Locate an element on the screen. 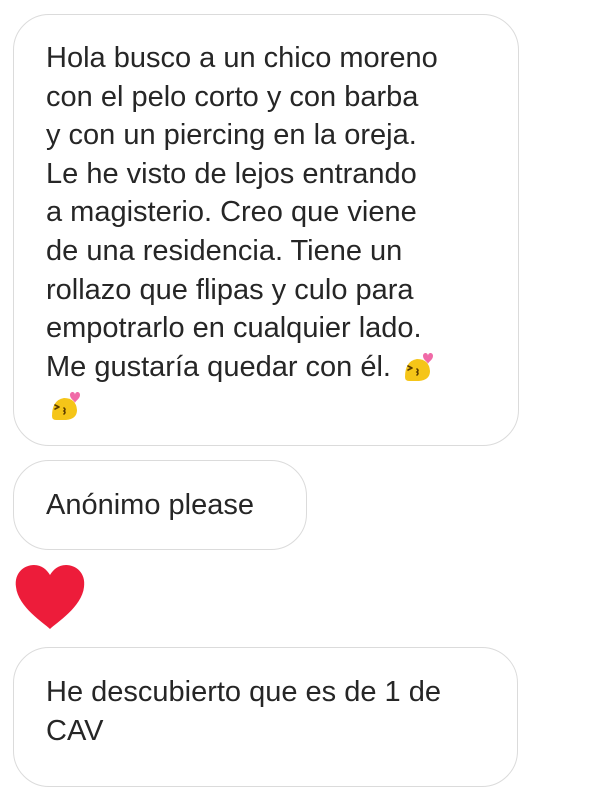 This screenshot has width=613, height=787. message-line: con el pelo corto y con barba is located at coordinates (232, 96).